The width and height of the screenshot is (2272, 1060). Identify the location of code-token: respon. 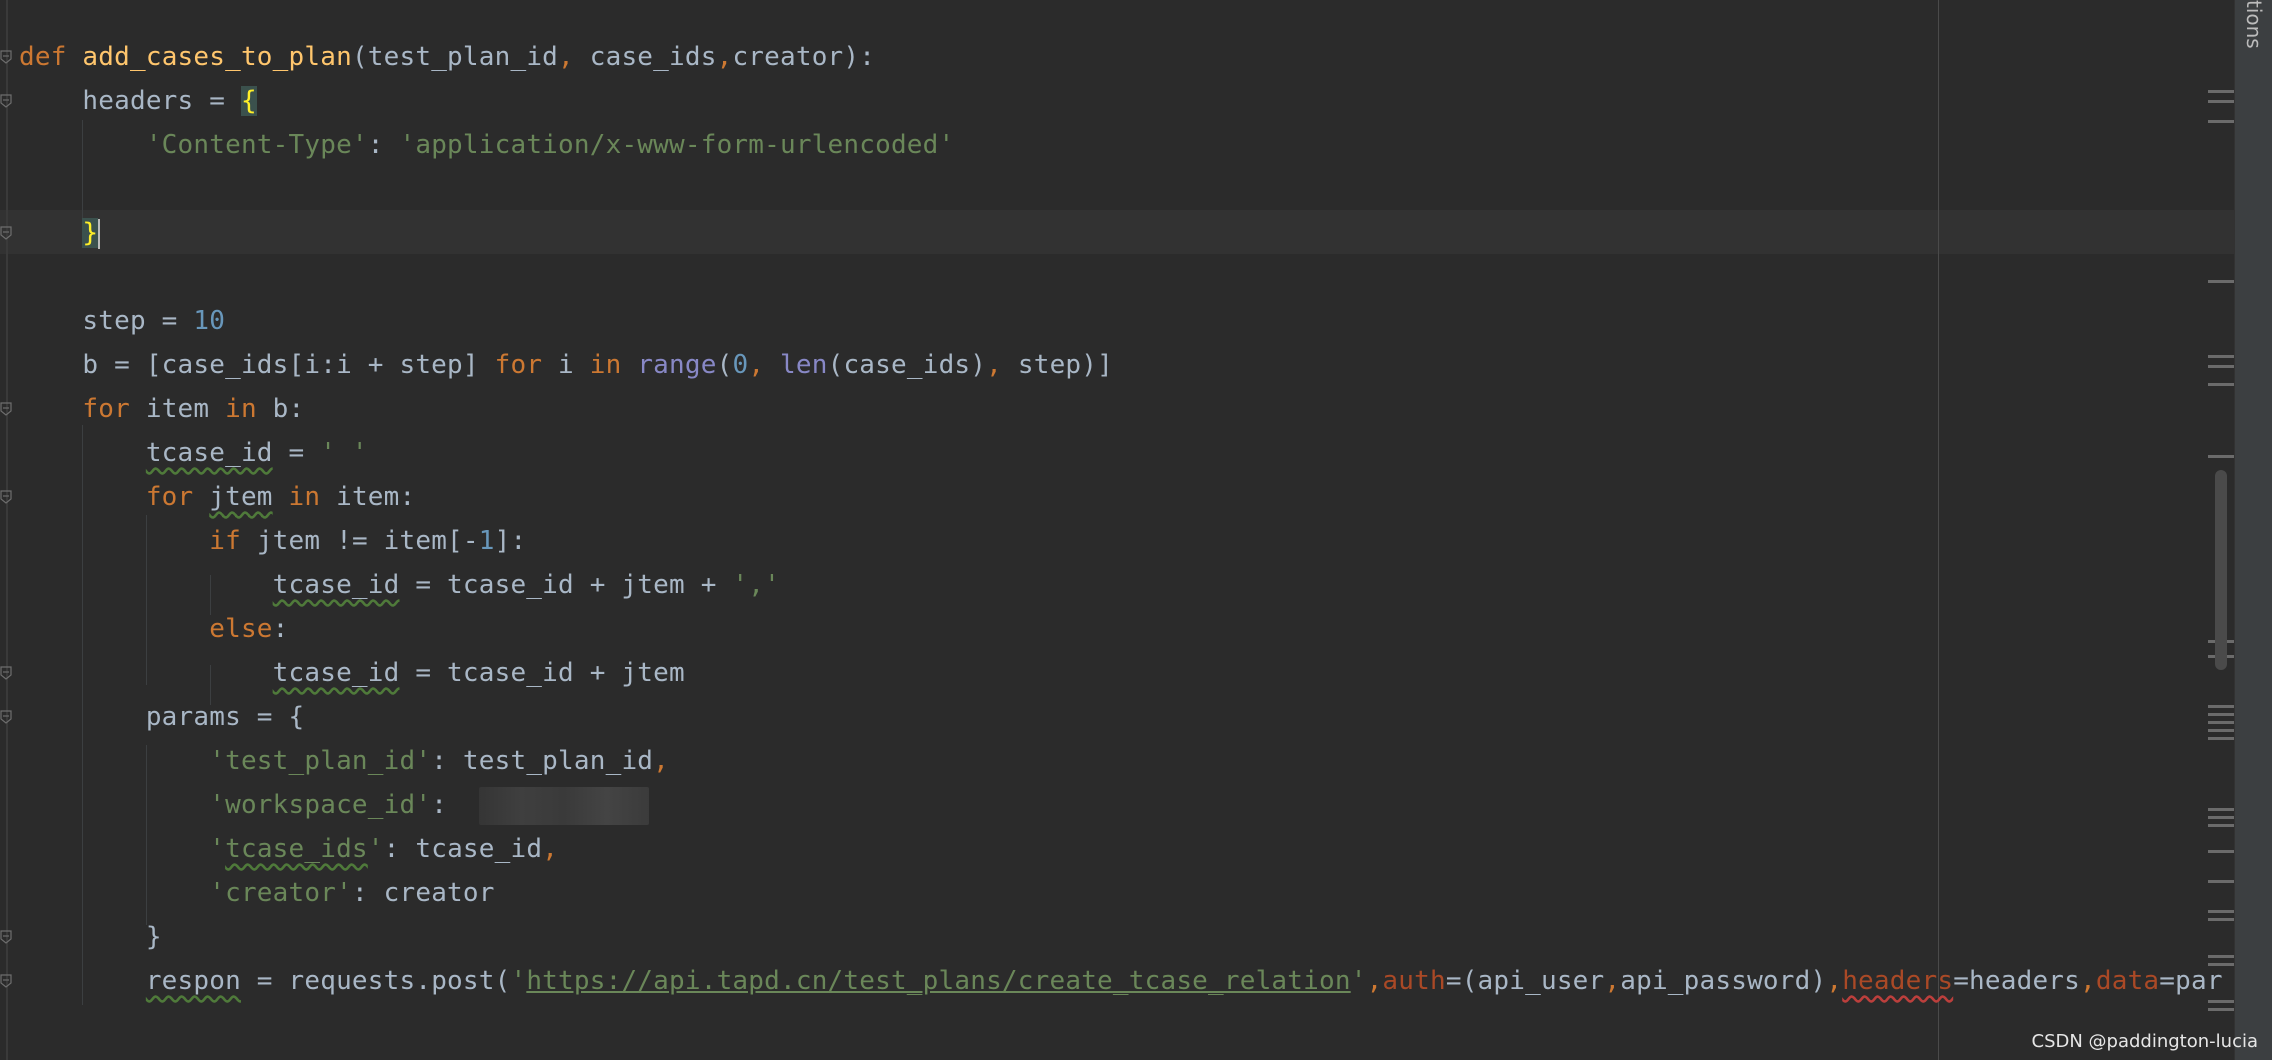
(193, 981).